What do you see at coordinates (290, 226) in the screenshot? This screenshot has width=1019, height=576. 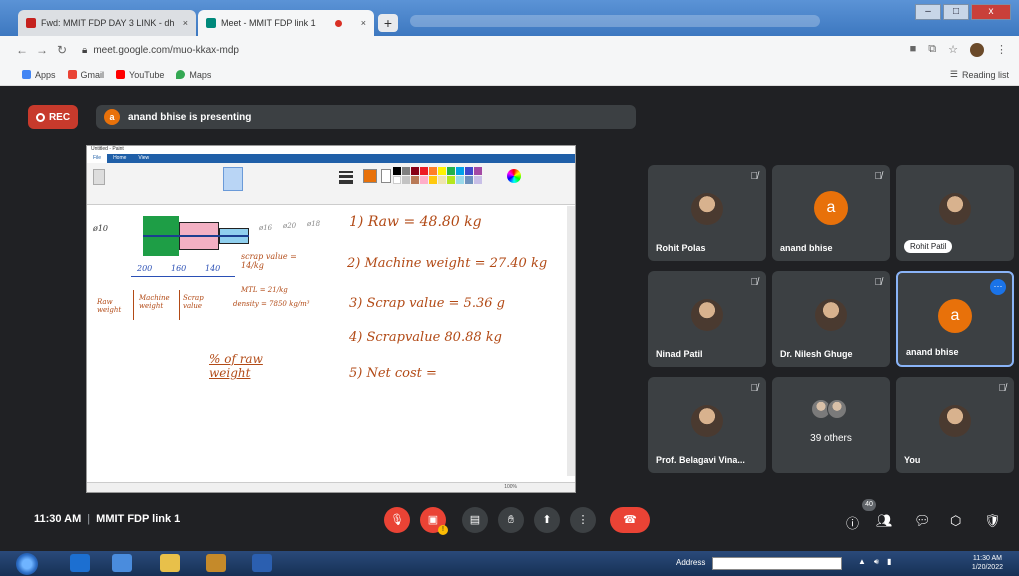 I see `dim-b-label: ø20` at bounding box center [290, 226].